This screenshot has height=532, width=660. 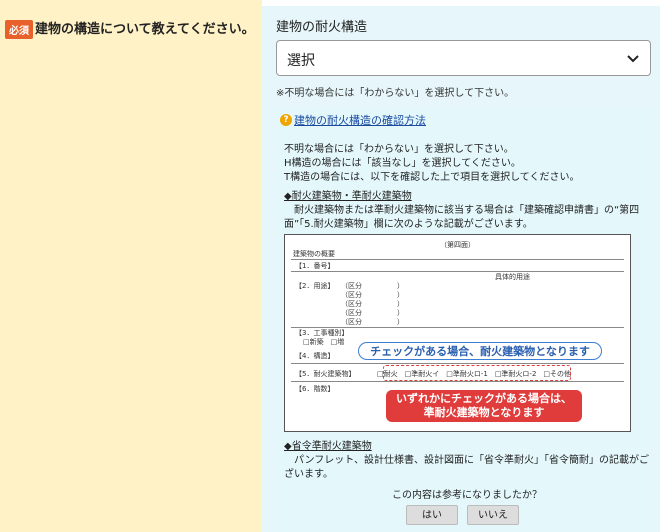 I want to click on doc-row2: 【2．用途】, so click(x=315, y=286).